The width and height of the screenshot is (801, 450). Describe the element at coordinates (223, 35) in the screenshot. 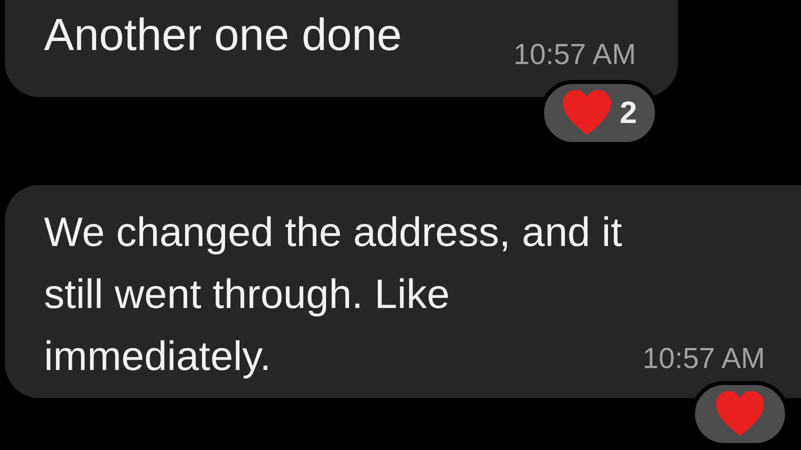

I see `message-text: Another one done` at that location.